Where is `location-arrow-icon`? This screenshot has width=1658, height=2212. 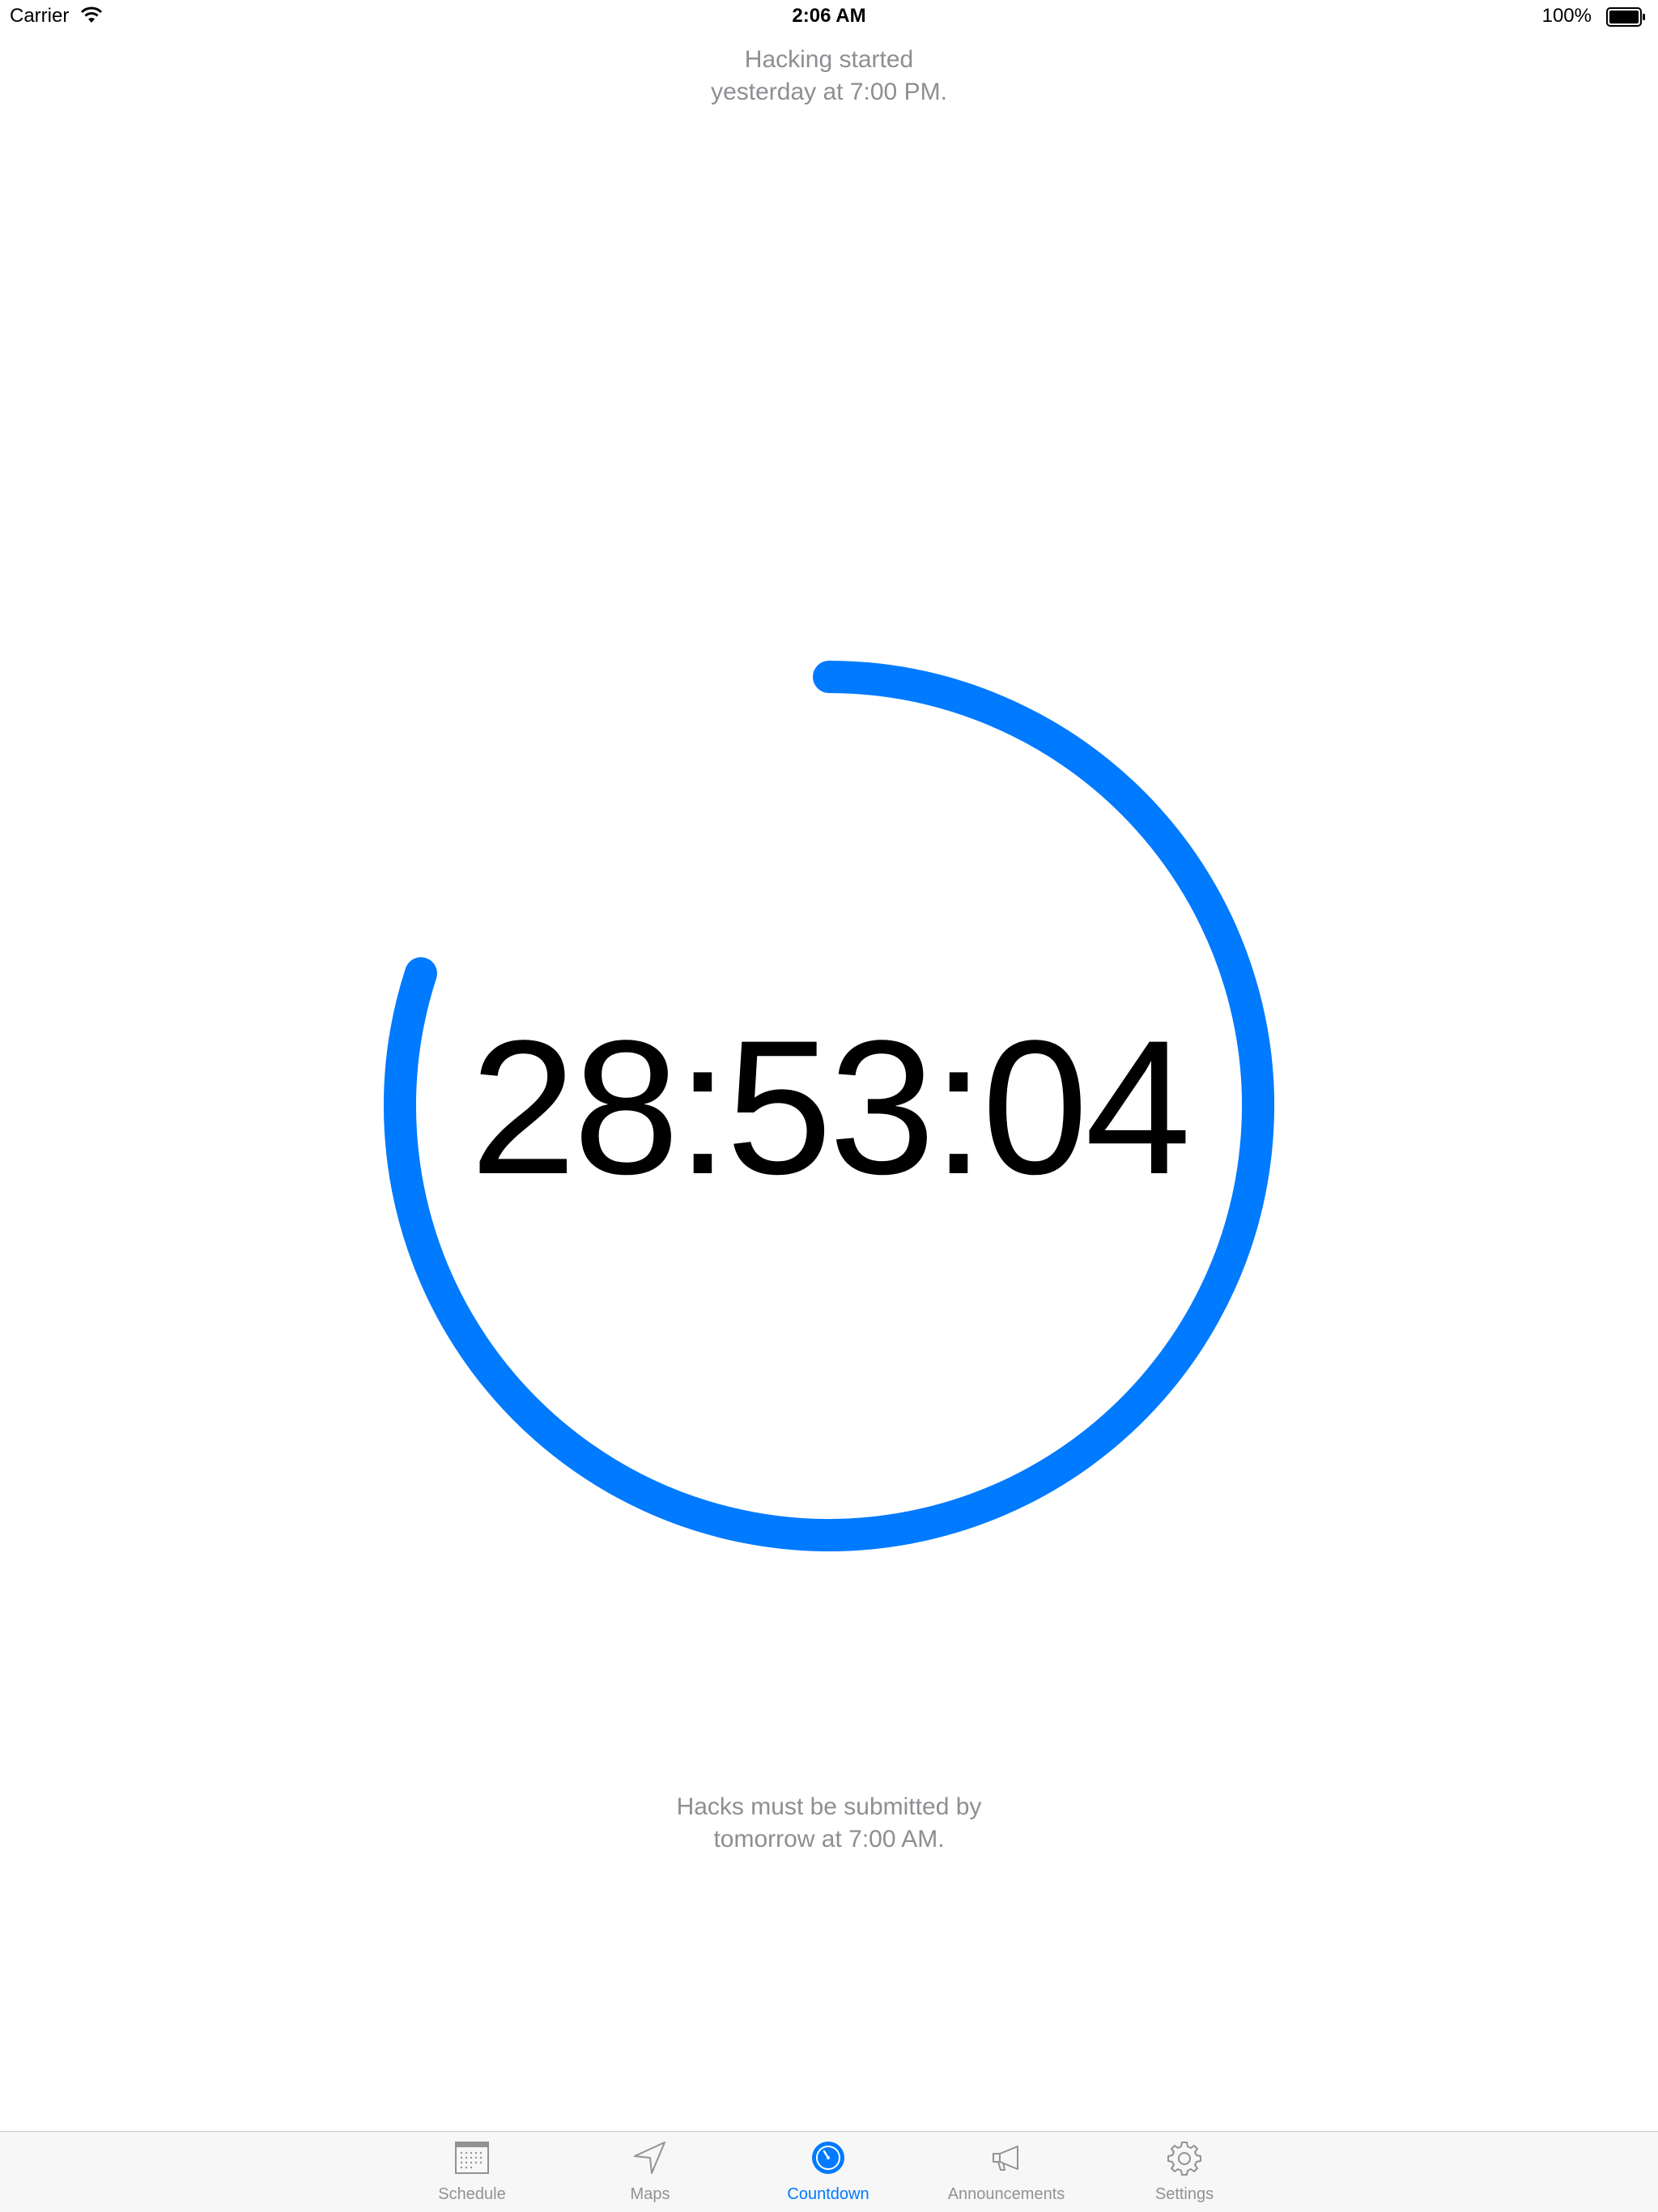
location-arrow-icon is located at coordinates (649, 2158).